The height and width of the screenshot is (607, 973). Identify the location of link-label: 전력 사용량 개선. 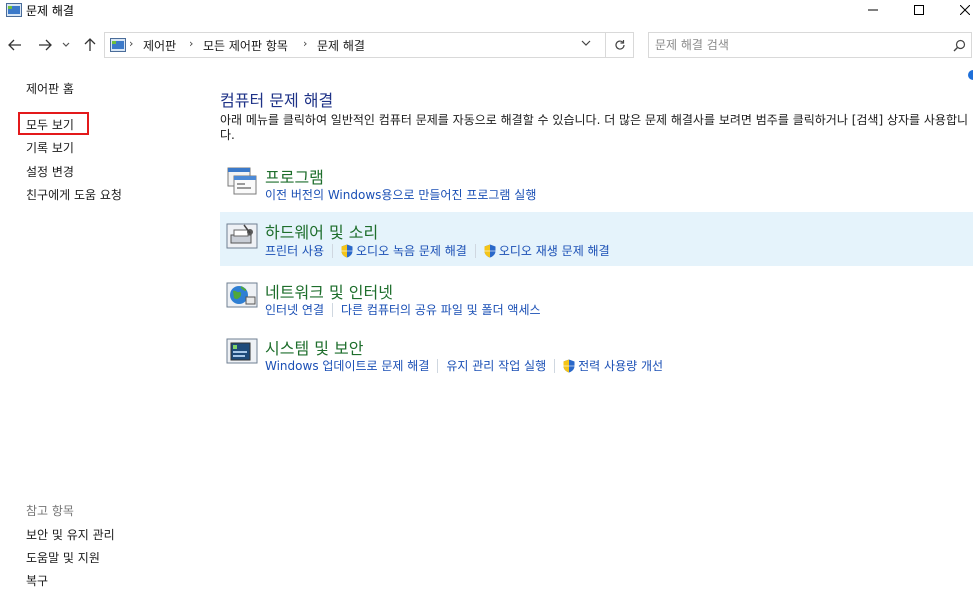
(621, 366).